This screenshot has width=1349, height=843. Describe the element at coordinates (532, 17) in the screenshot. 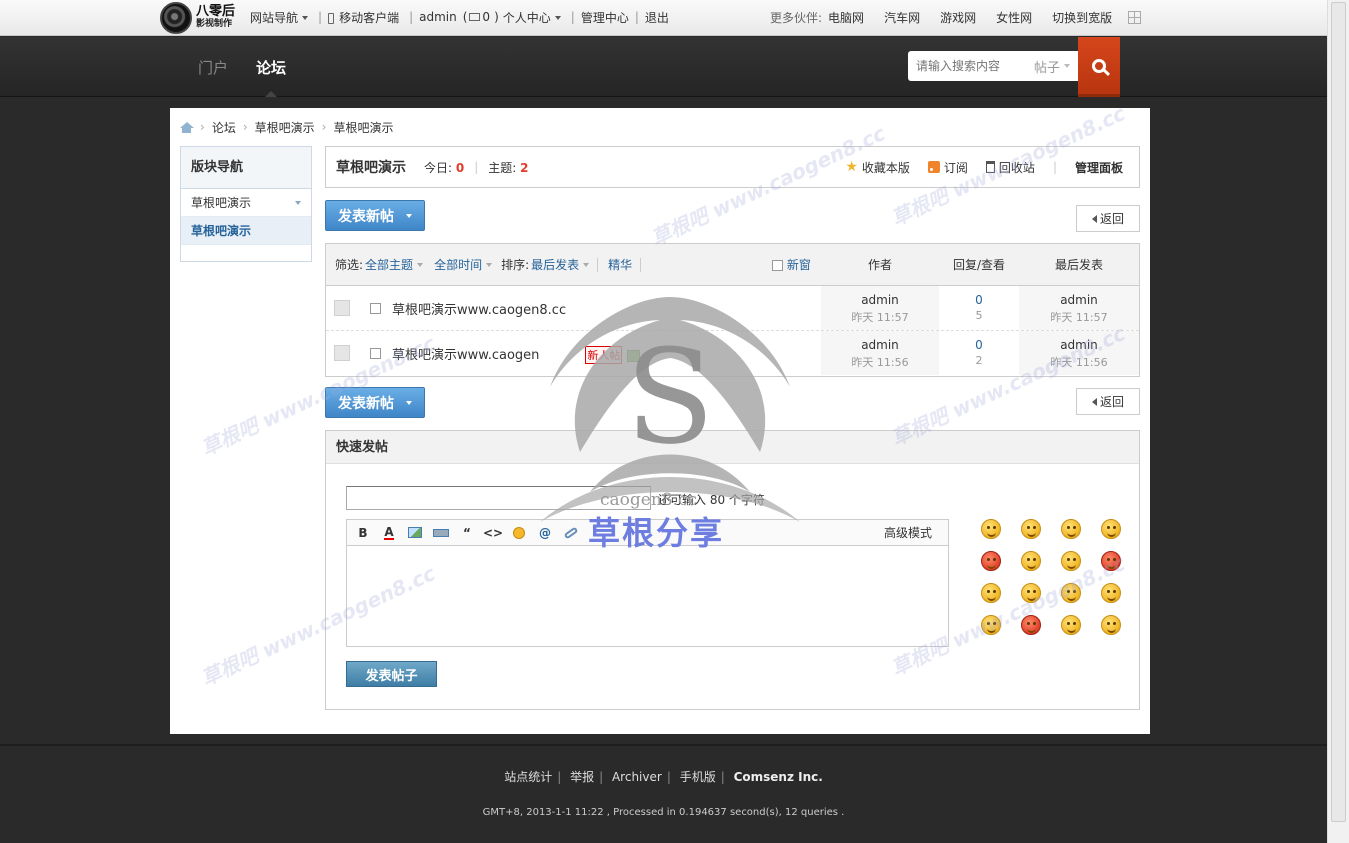

I see `personal-center-menu: 个人中心` at that location.